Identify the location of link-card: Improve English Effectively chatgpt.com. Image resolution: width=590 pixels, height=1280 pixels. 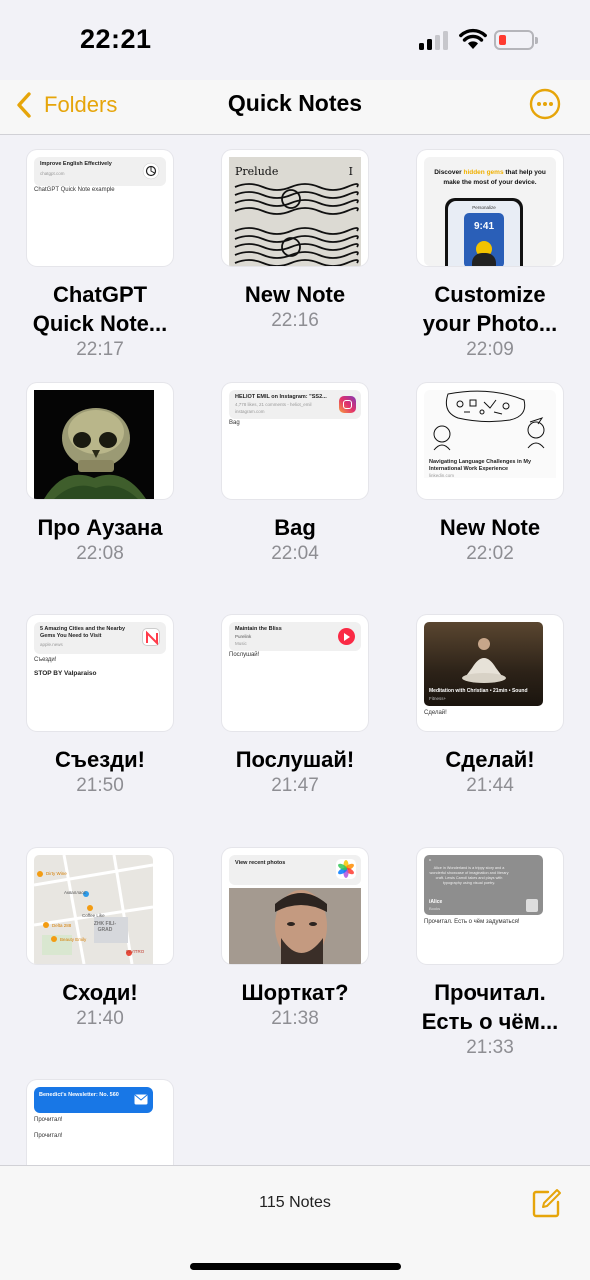
(100, 171).